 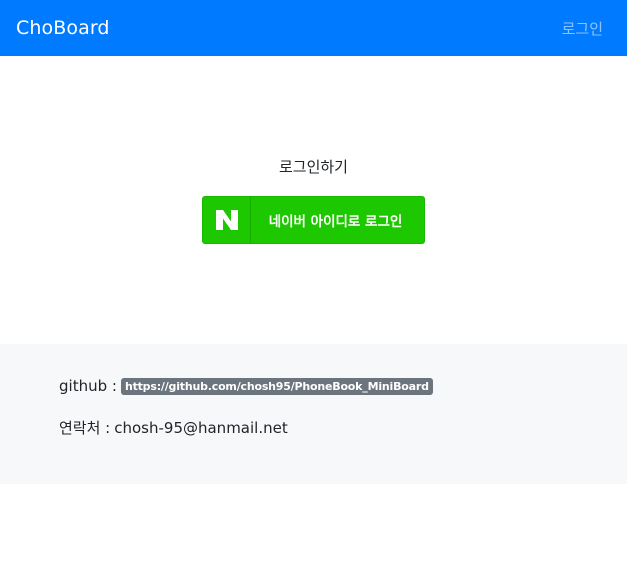 I want to click on naver-login-button: 네이버 아이디로 로그인, so click(x=313, y=220).